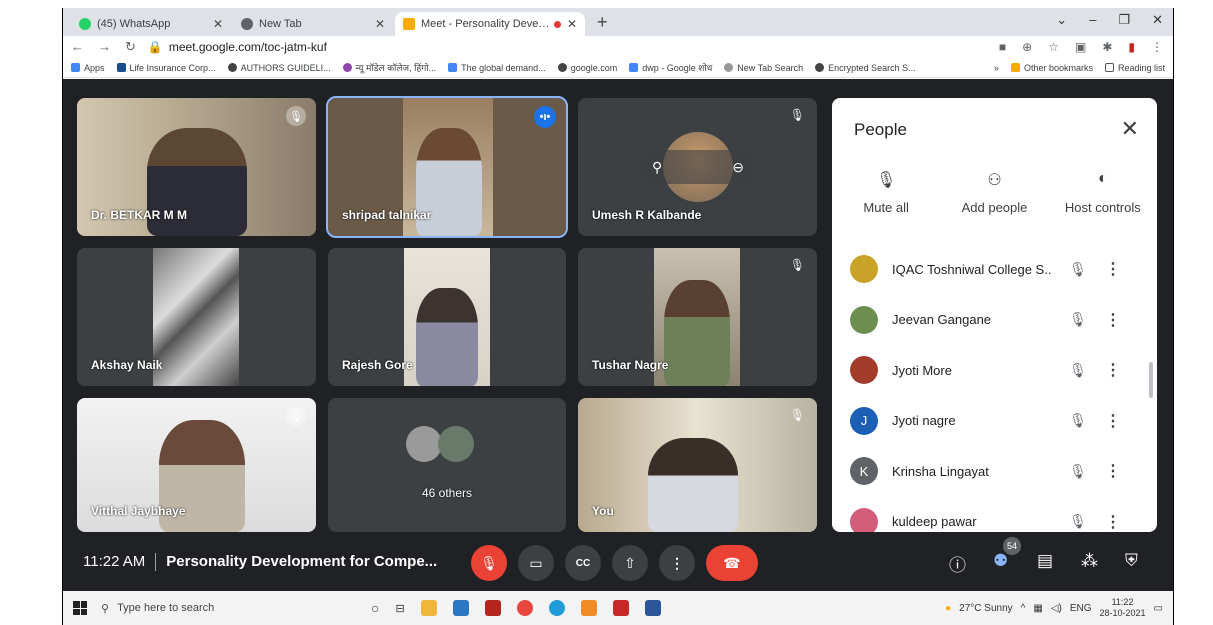 The width and height of the screenshot is (1213, 625). Describe the element at coordinates (1000, 561) in the screenshot. I see `people-icon: ⚉` at that location.